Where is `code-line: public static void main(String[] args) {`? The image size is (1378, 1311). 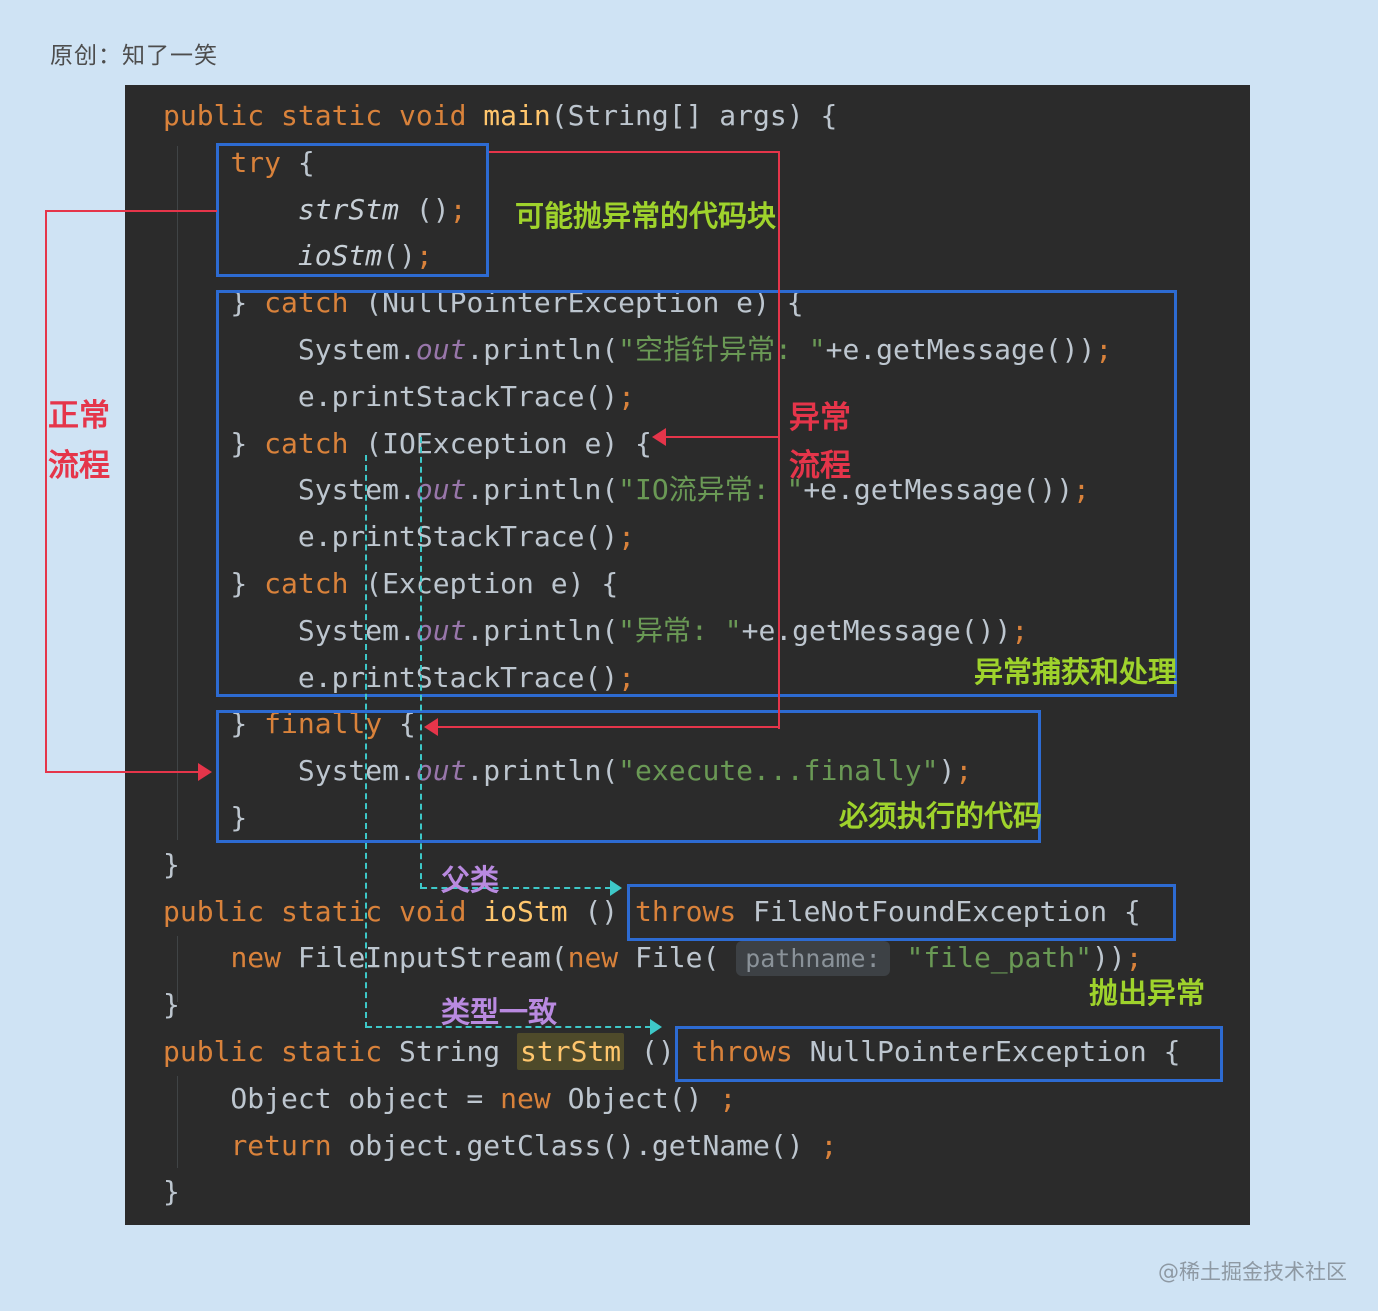
code-line: public static void main(String[] args) { is located at coordinates (706, 116).